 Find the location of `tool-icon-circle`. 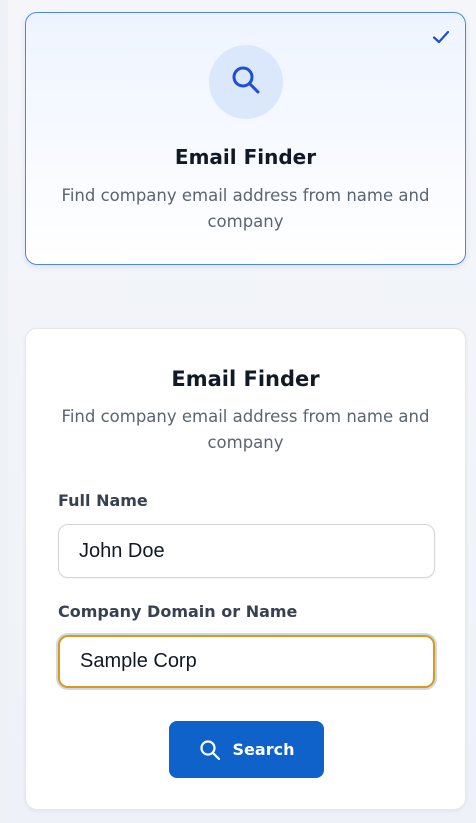

tool-icon-circle is located at coordinates (246, 82).